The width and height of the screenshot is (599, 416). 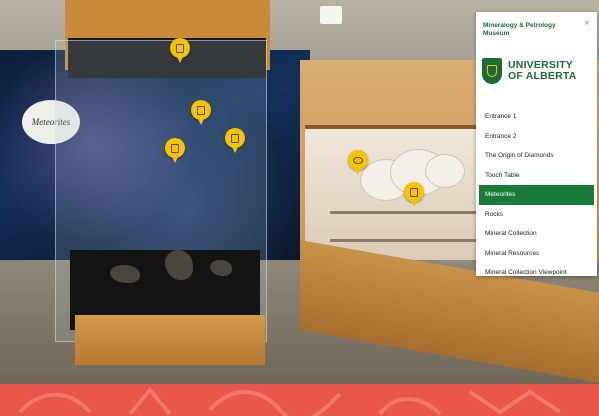 I want to click on university-logo: UNIVERSITY OF ALBERTA, so click(x=538, y=71).